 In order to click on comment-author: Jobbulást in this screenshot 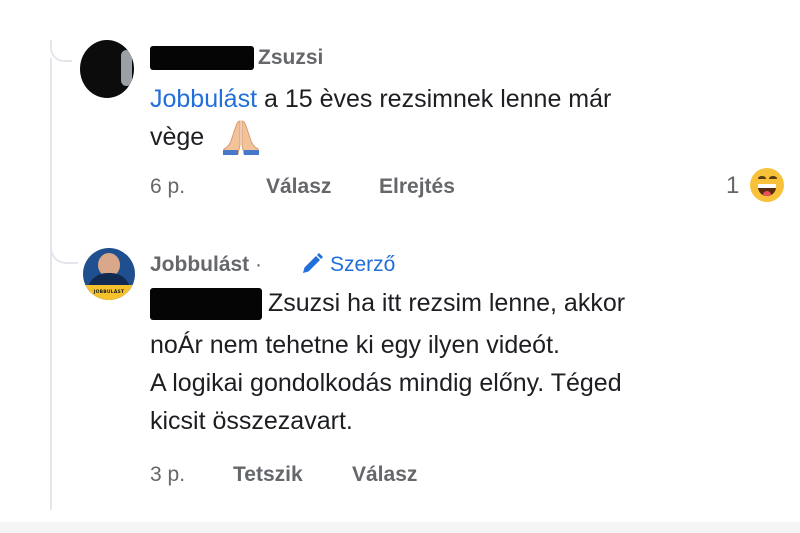, I will do `click(199, 264)`.